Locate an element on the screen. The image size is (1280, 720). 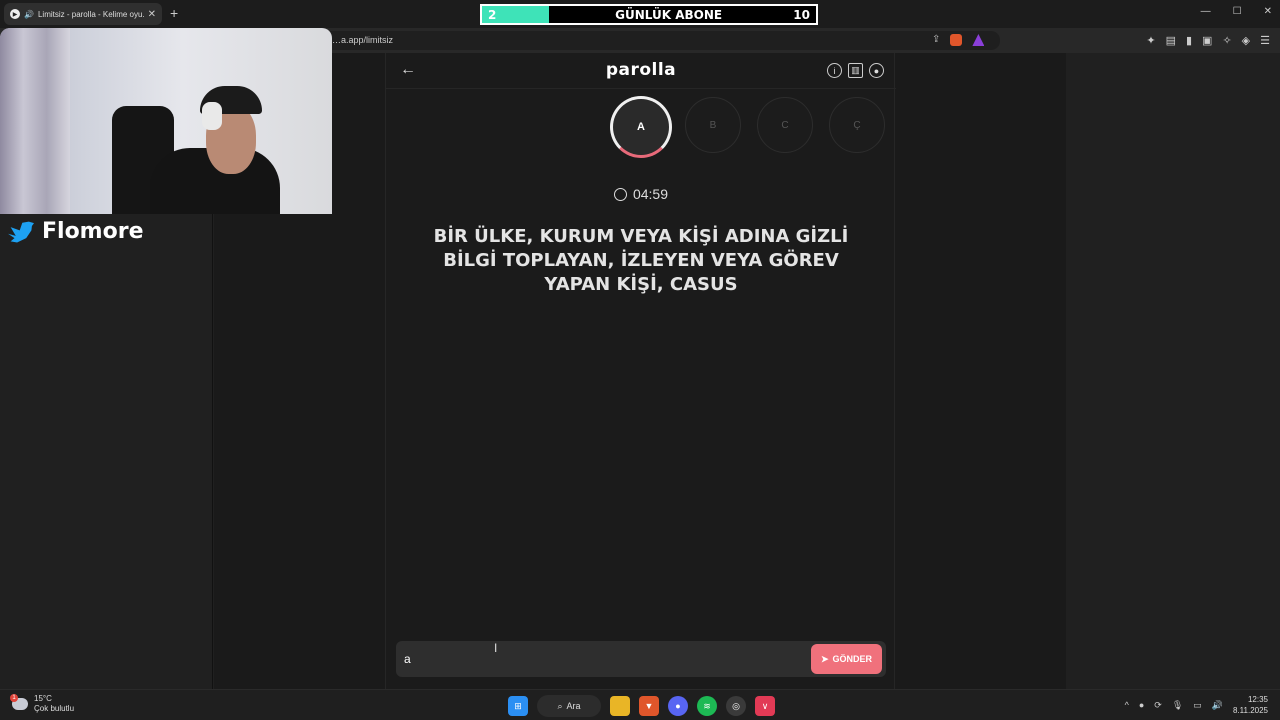
search-icon: ⌕ is located at coordinates (560, 705).